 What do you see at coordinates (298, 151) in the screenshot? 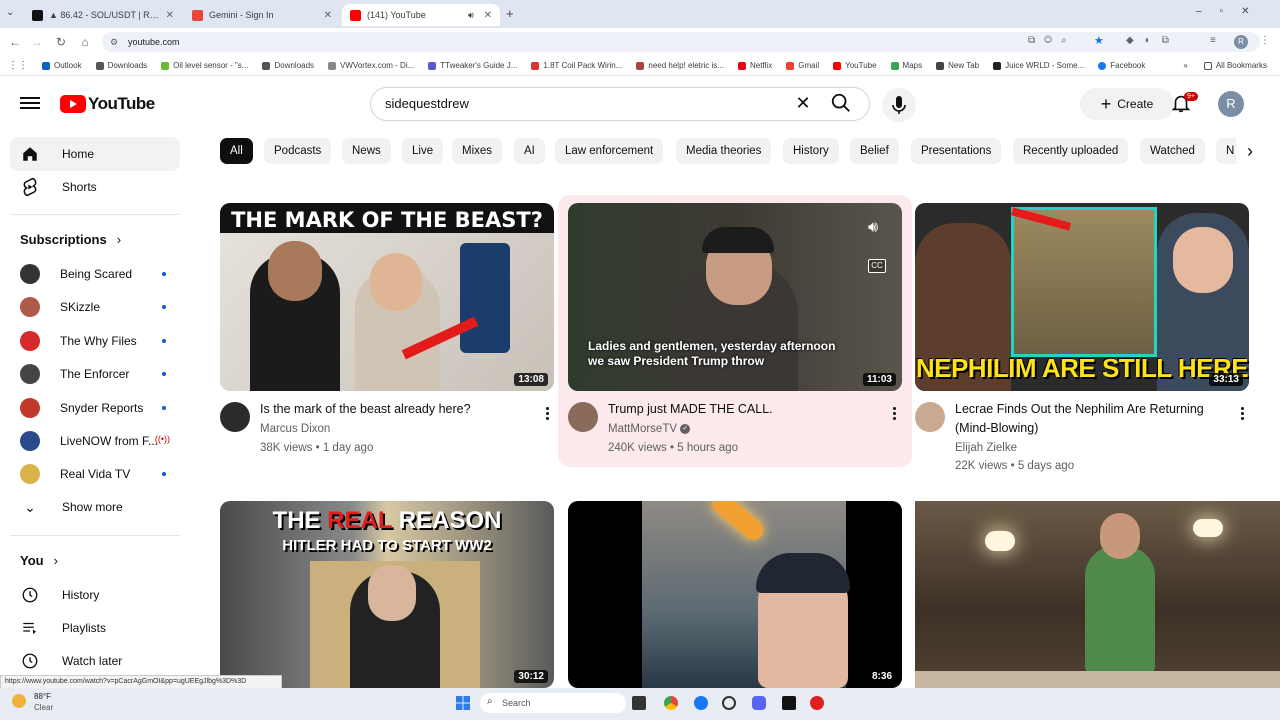
I see `chip: Podcasts` at bounding box center [298, 151].